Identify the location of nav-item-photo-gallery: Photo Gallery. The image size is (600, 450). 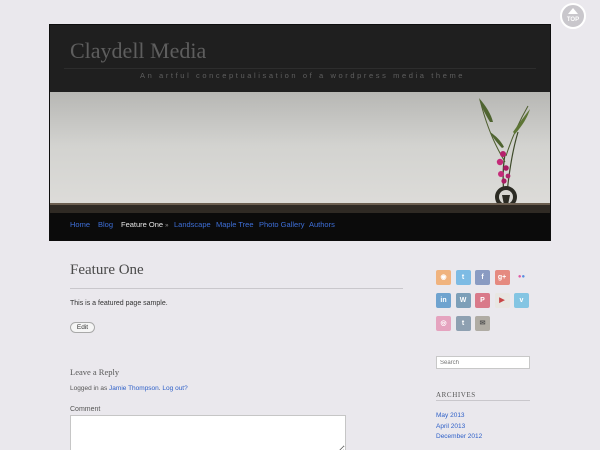
(281, 224).